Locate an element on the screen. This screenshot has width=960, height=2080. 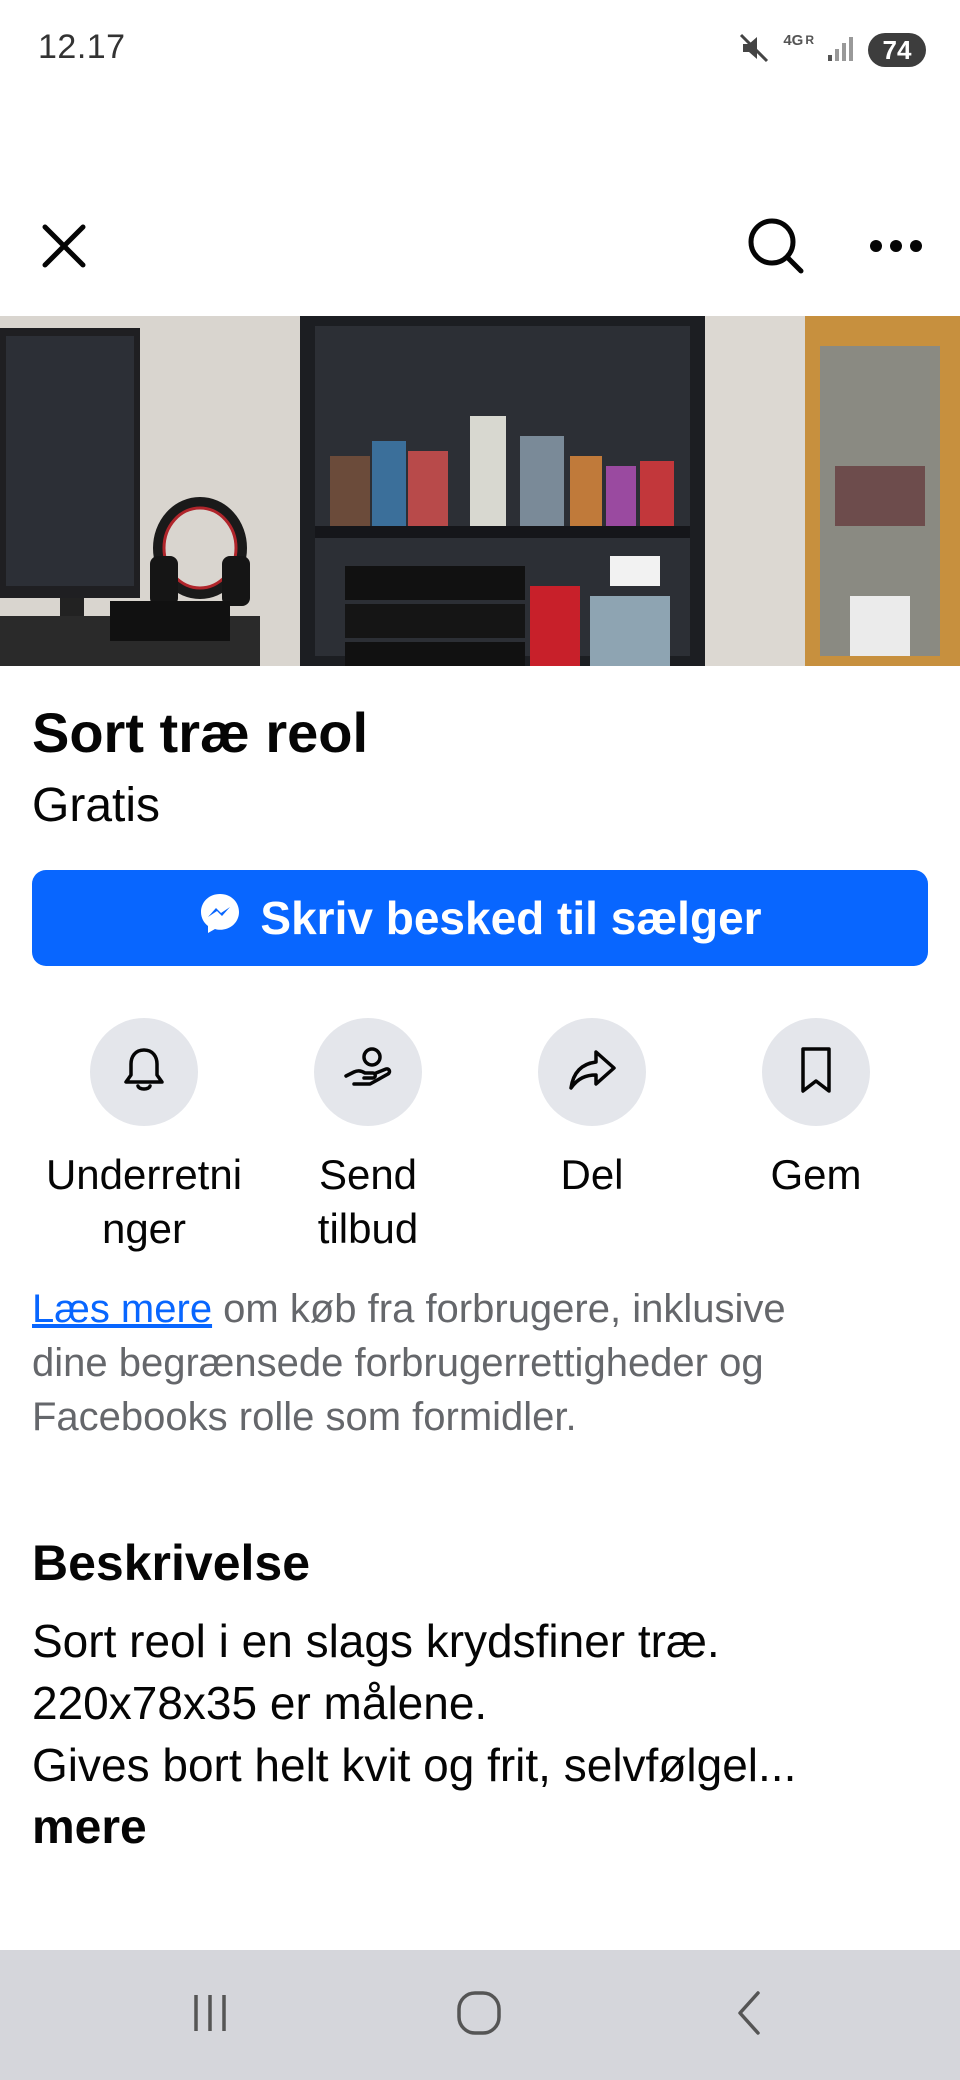
home-button is located at coordinates (479, 2015).